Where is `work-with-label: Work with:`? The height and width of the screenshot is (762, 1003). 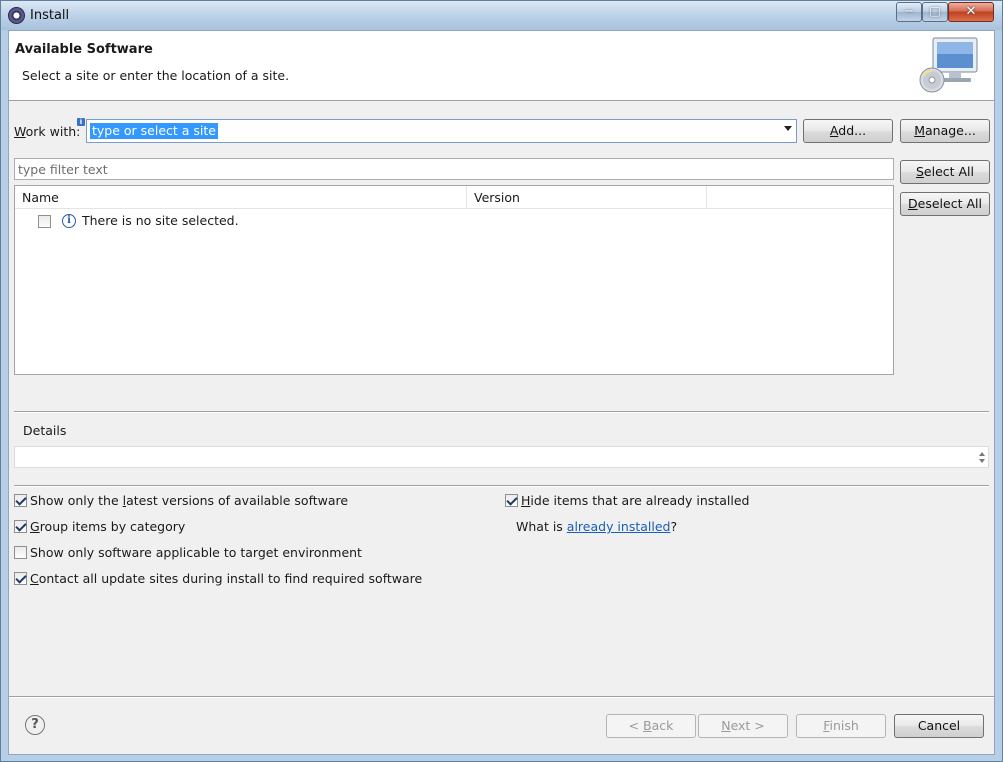 work-with-label: Work with: is located at coordinates (47, 131).